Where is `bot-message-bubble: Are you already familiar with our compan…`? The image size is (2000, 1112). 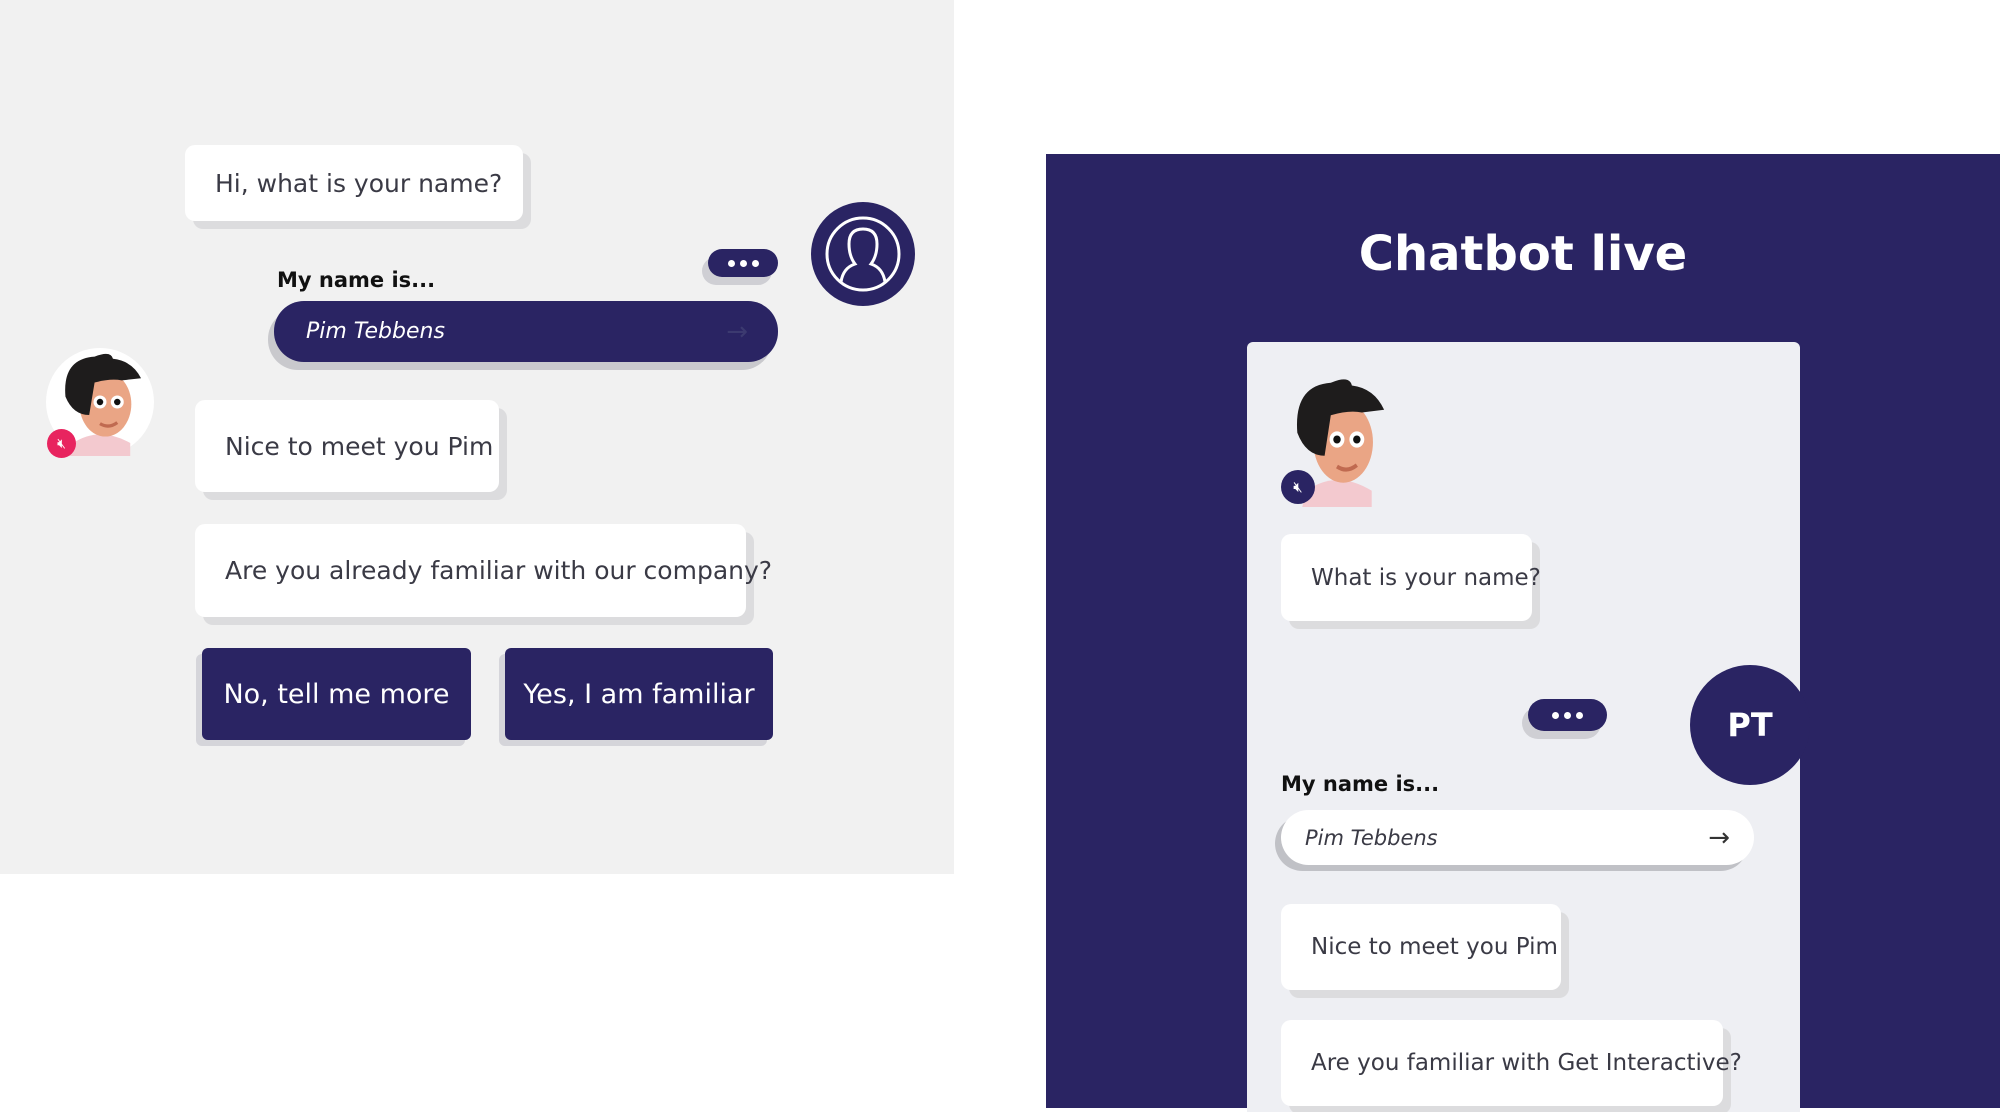
bot-message-bubble: Are you already familiar with our compan… is located at coordinates (483, 570).